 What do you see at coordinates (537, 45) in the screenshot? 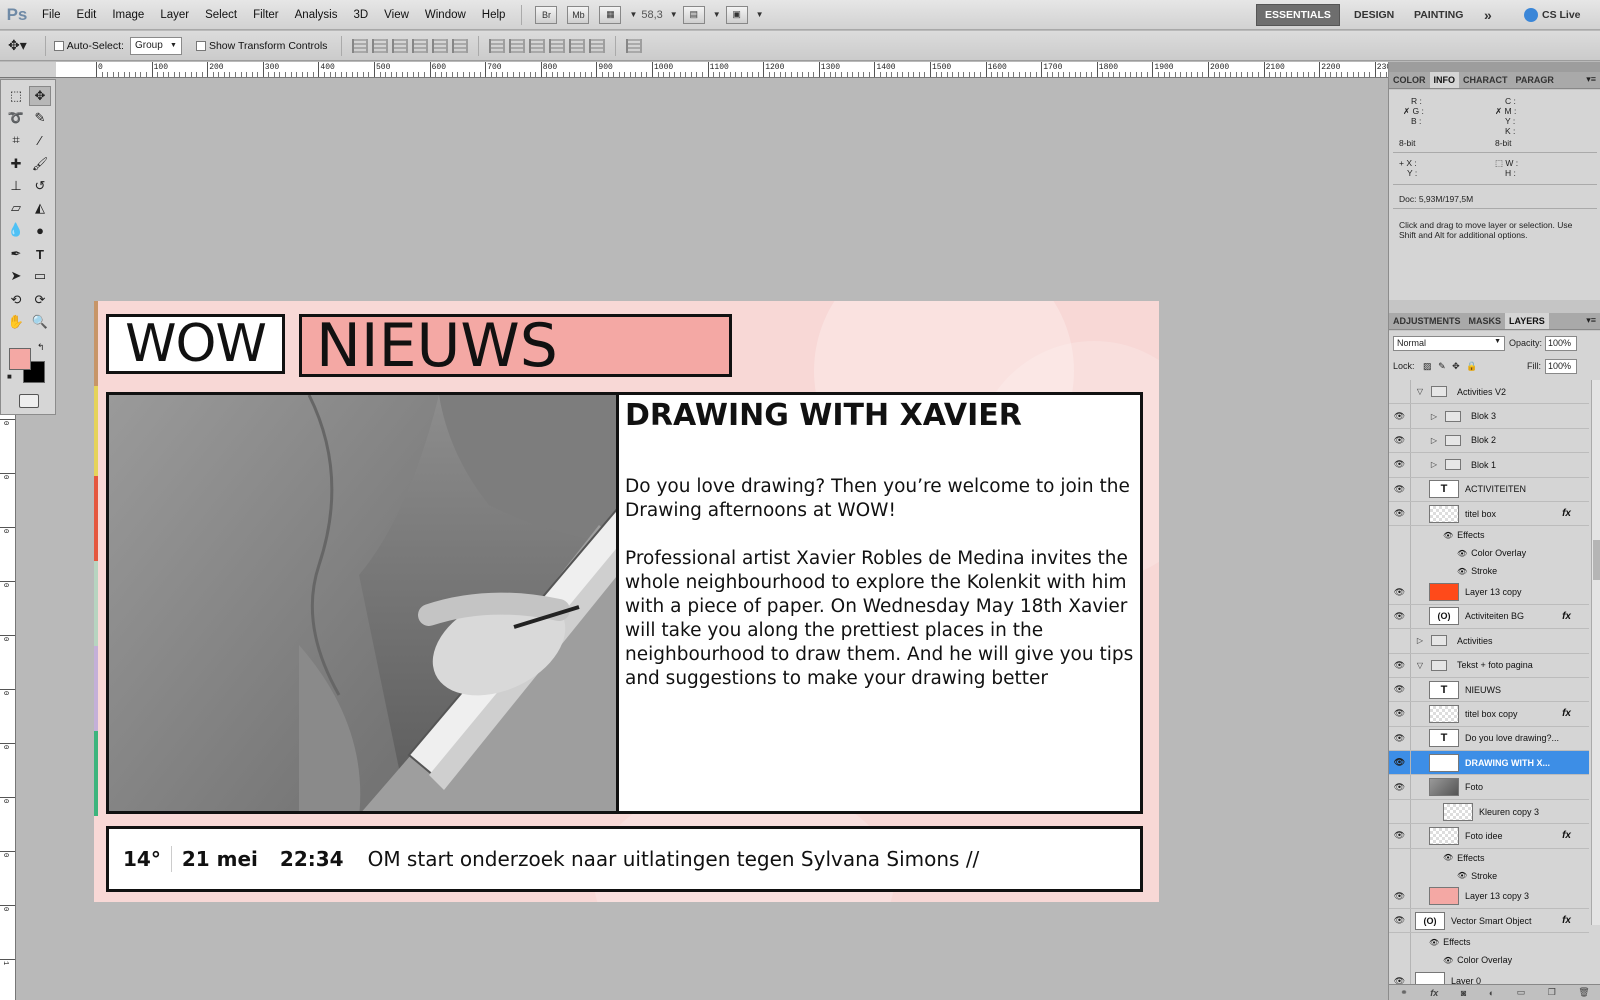
I see `distribute-bottom-icon` at bounding box center [537, 45].